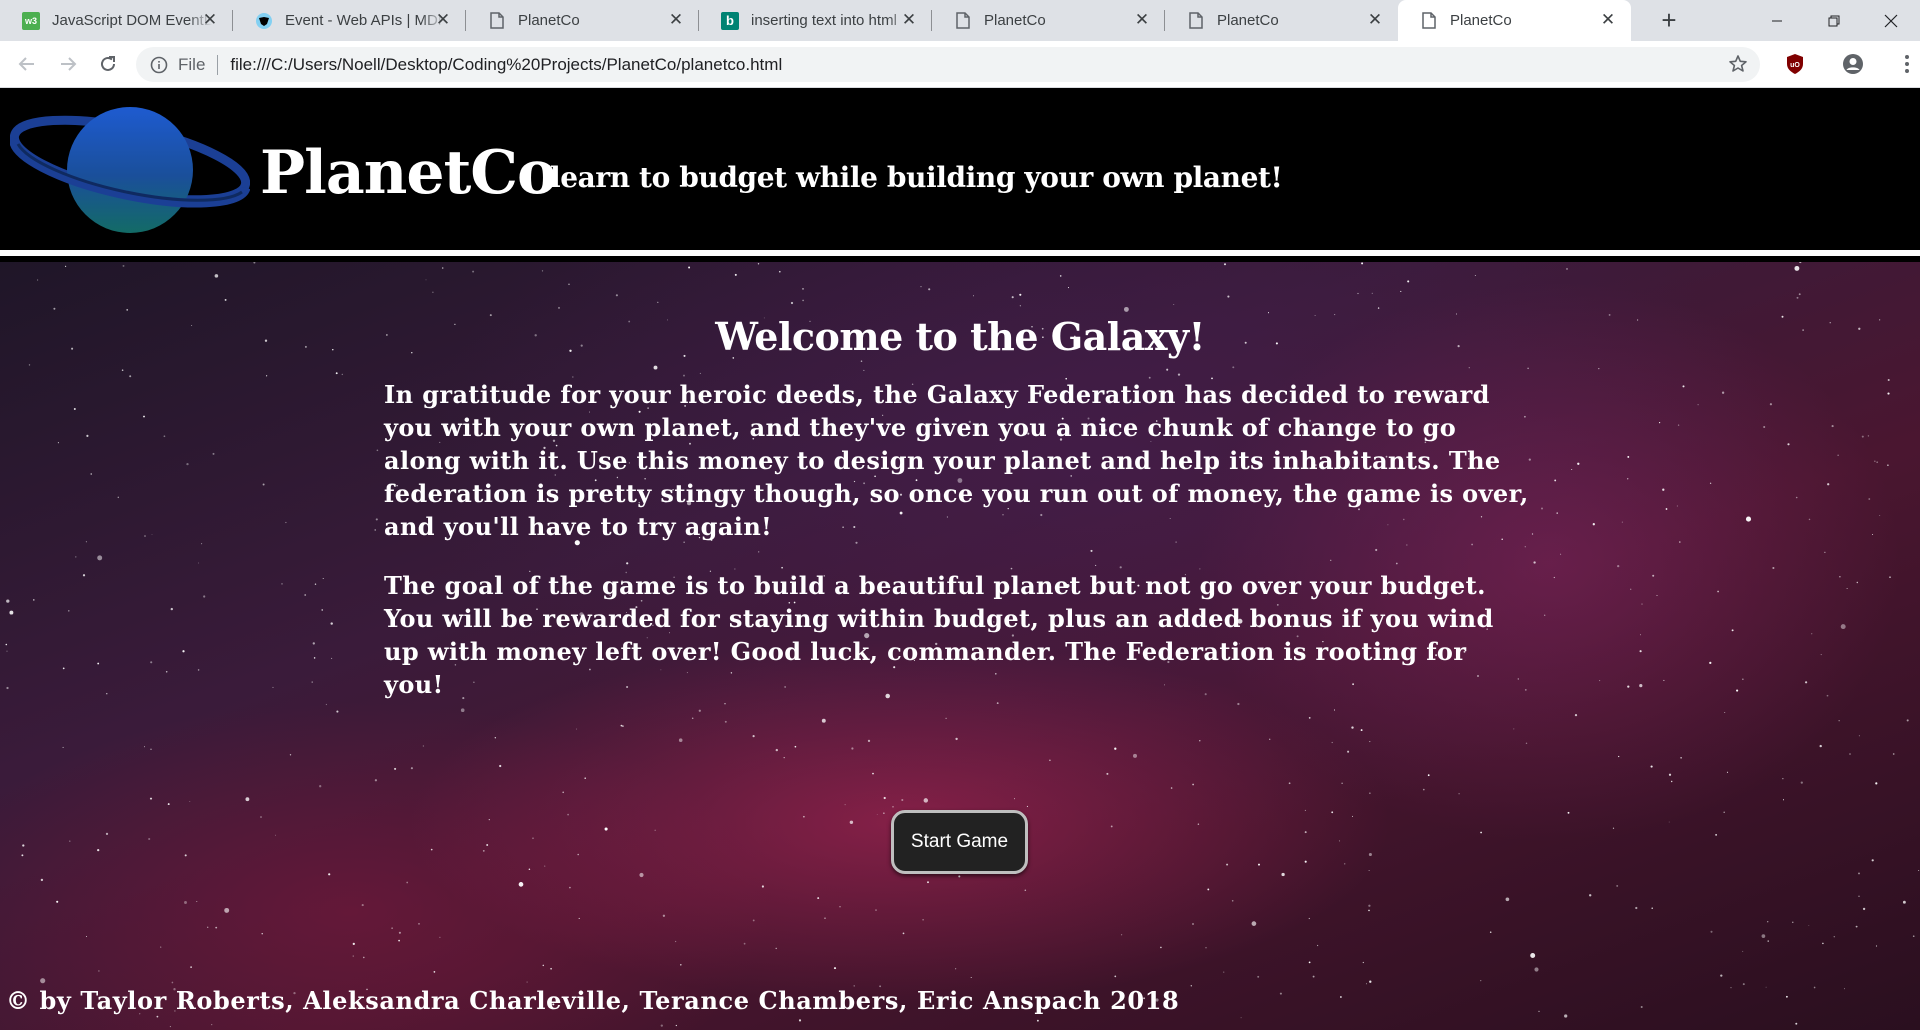 The image size is (1920, 1030). What do you see at coordinates (264, 21) in the screenshot?
I see `mdn-icon` at bounding box center [264, 21].